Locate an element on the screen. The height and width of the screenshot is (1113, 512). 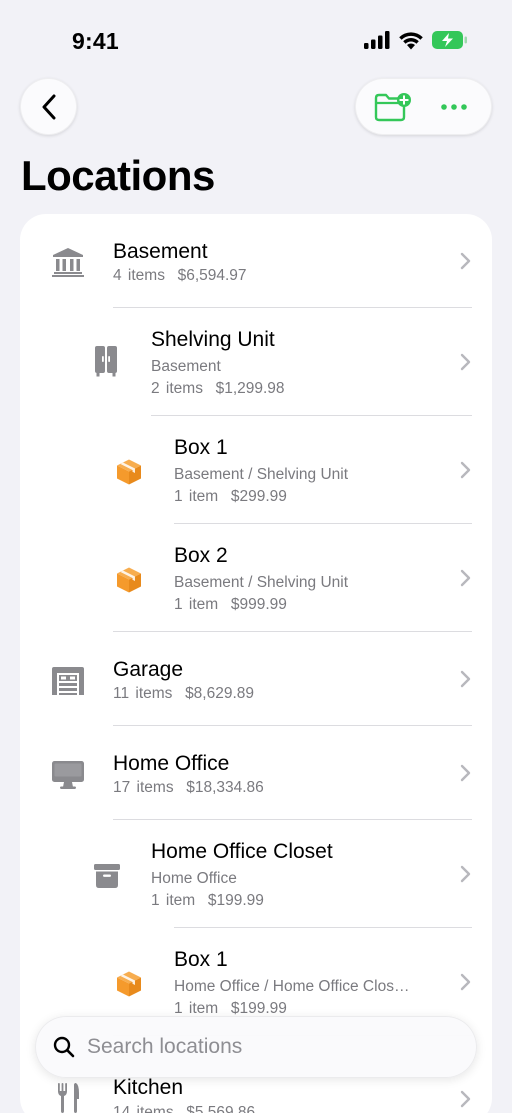
search-bar is located at coordinates (256, 1047).